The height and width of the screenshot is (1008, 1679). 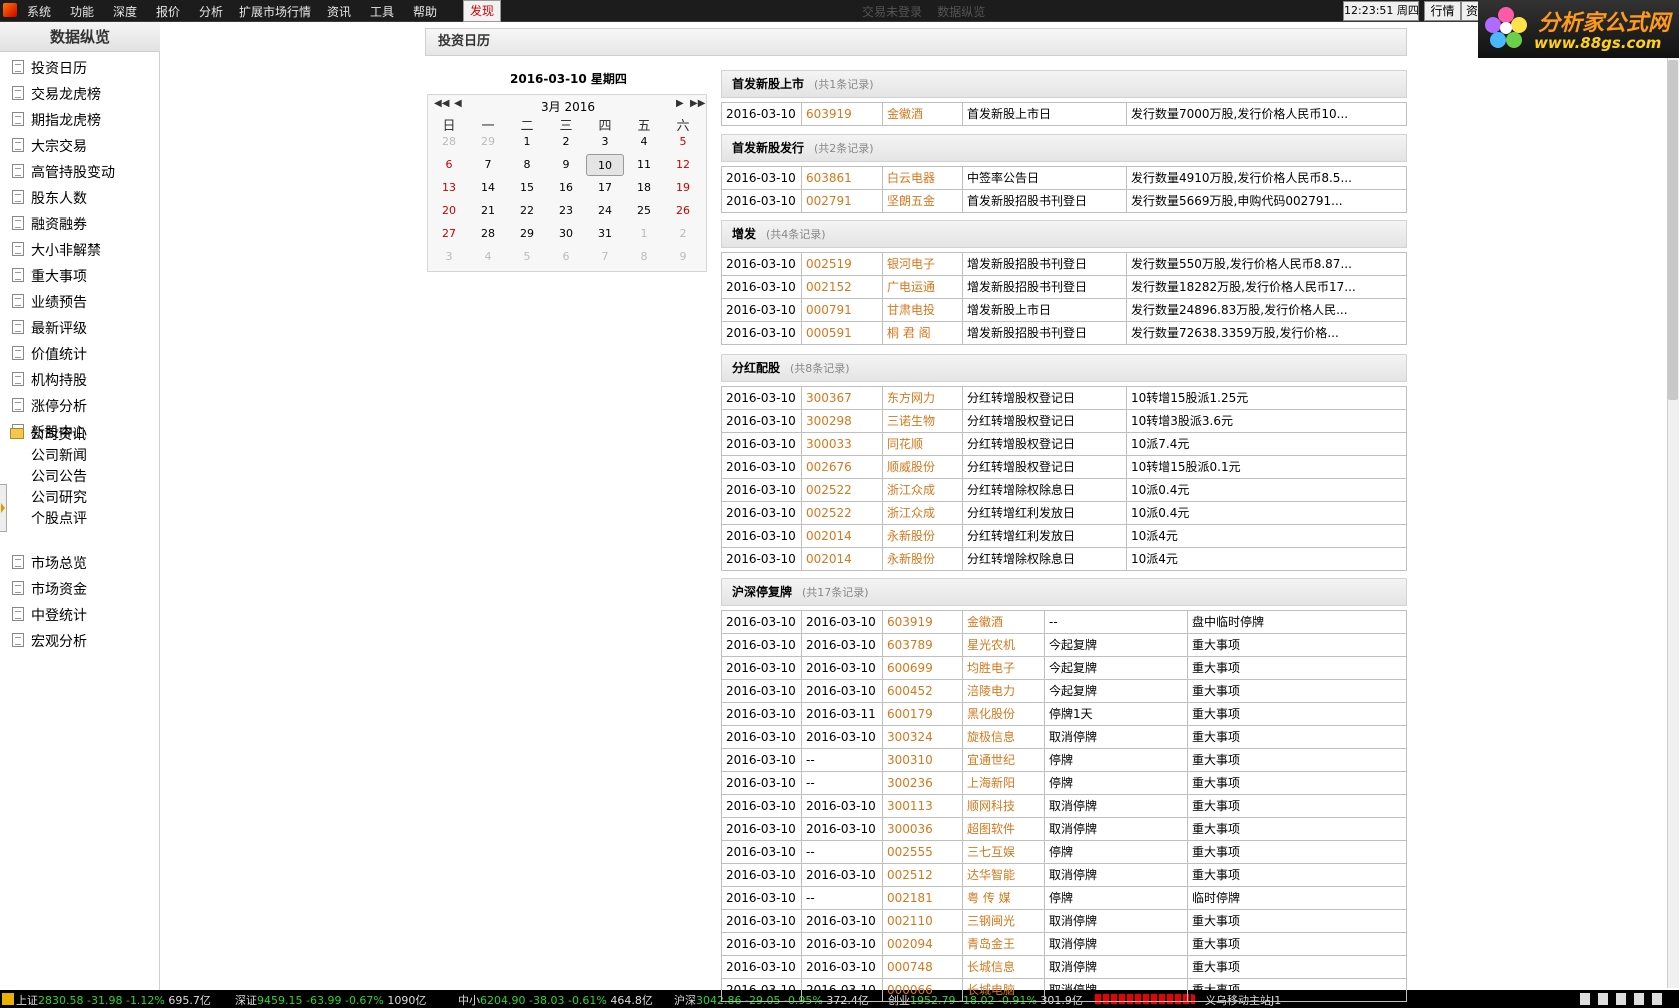 What do you see at coordinates (56, 94) in the screenshot?
I see `sidebar-item: 交易龙虎榜` at bounding box center [56, 94].